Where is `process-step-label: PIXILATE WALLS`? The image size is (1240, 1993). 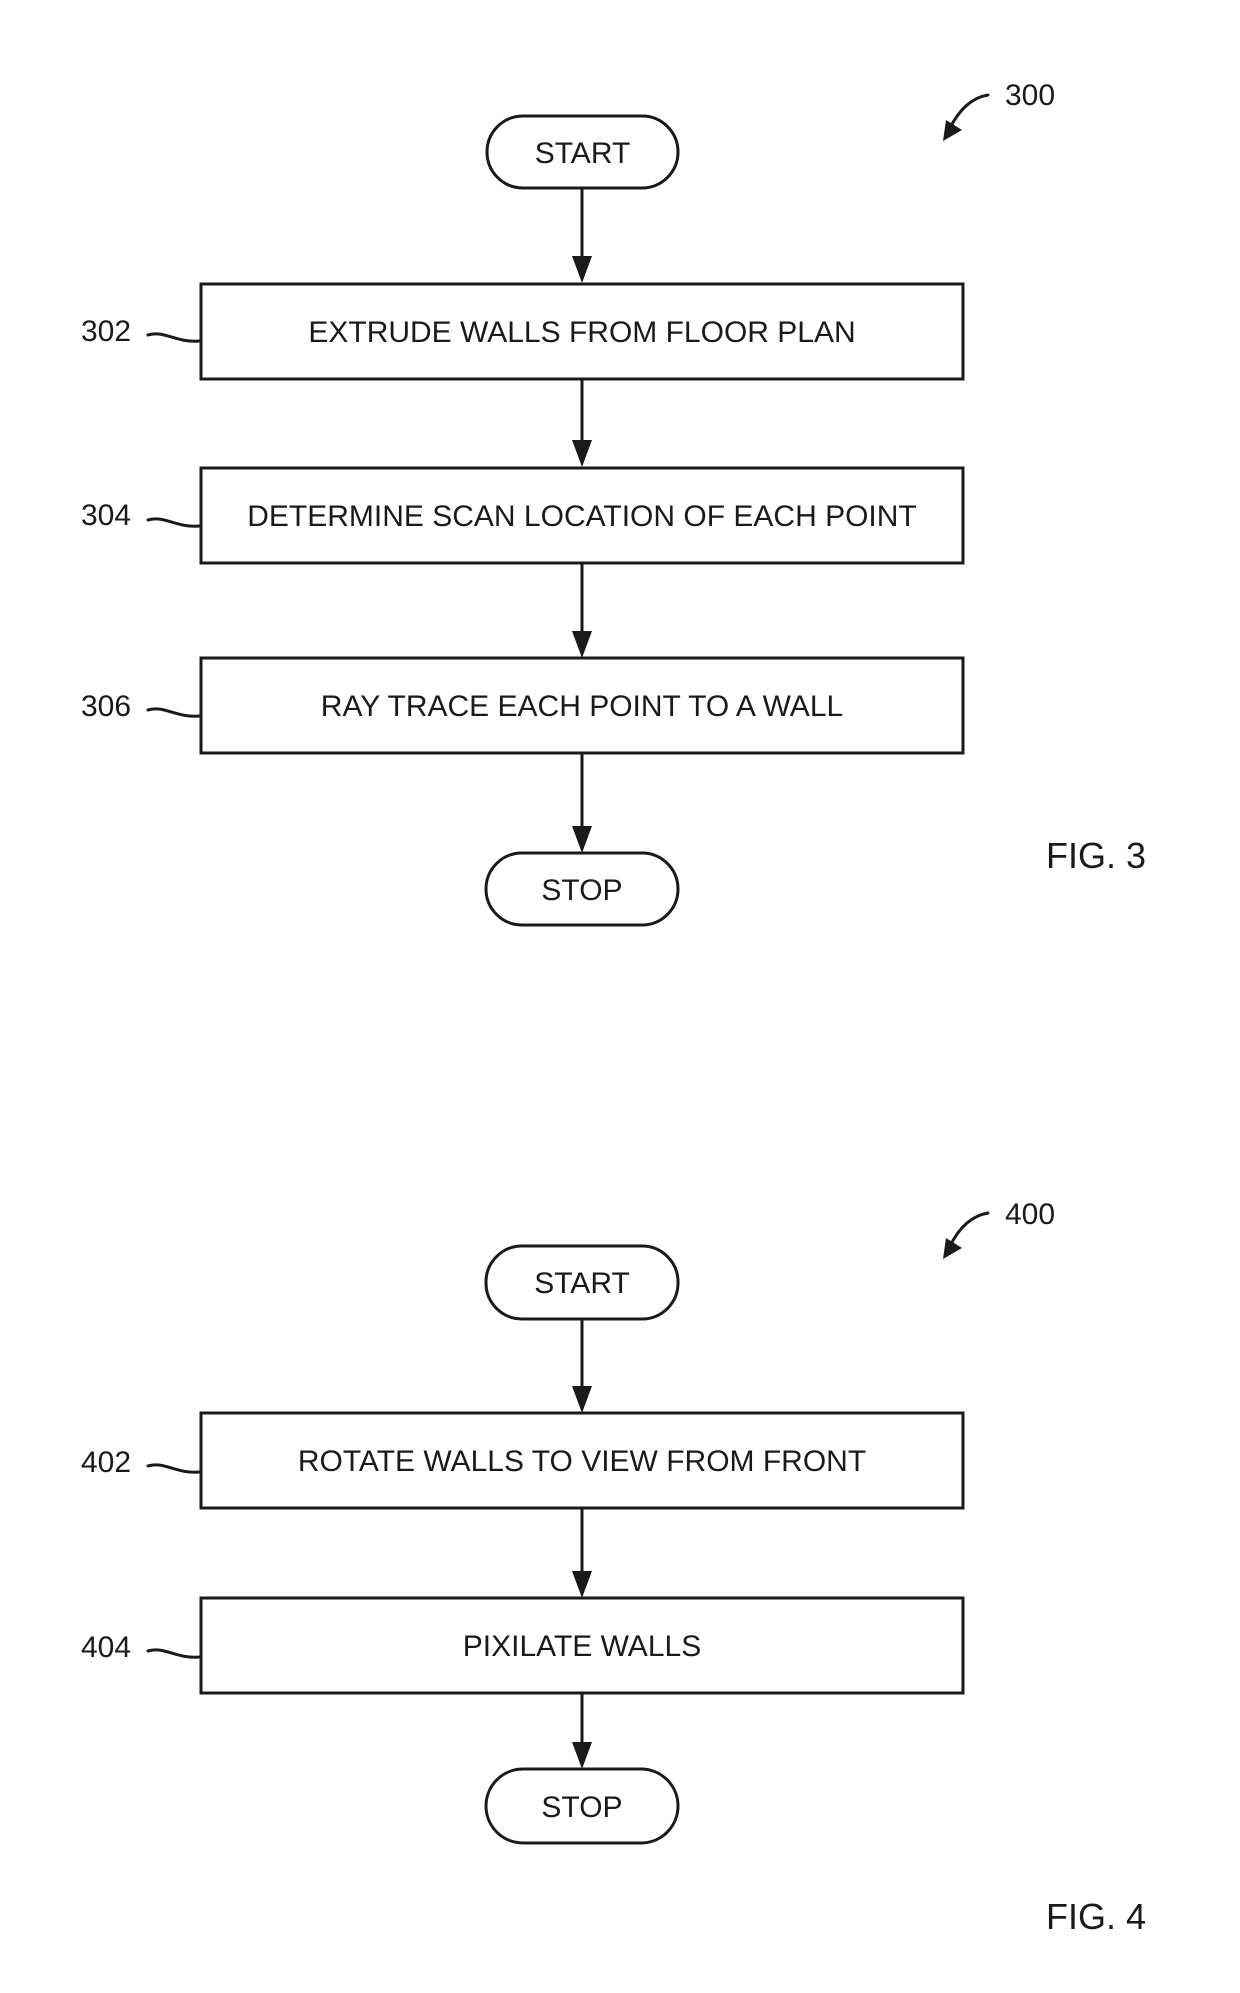 process-step-label: PIXILATE WALLS is located at coordinates (582, 1646).